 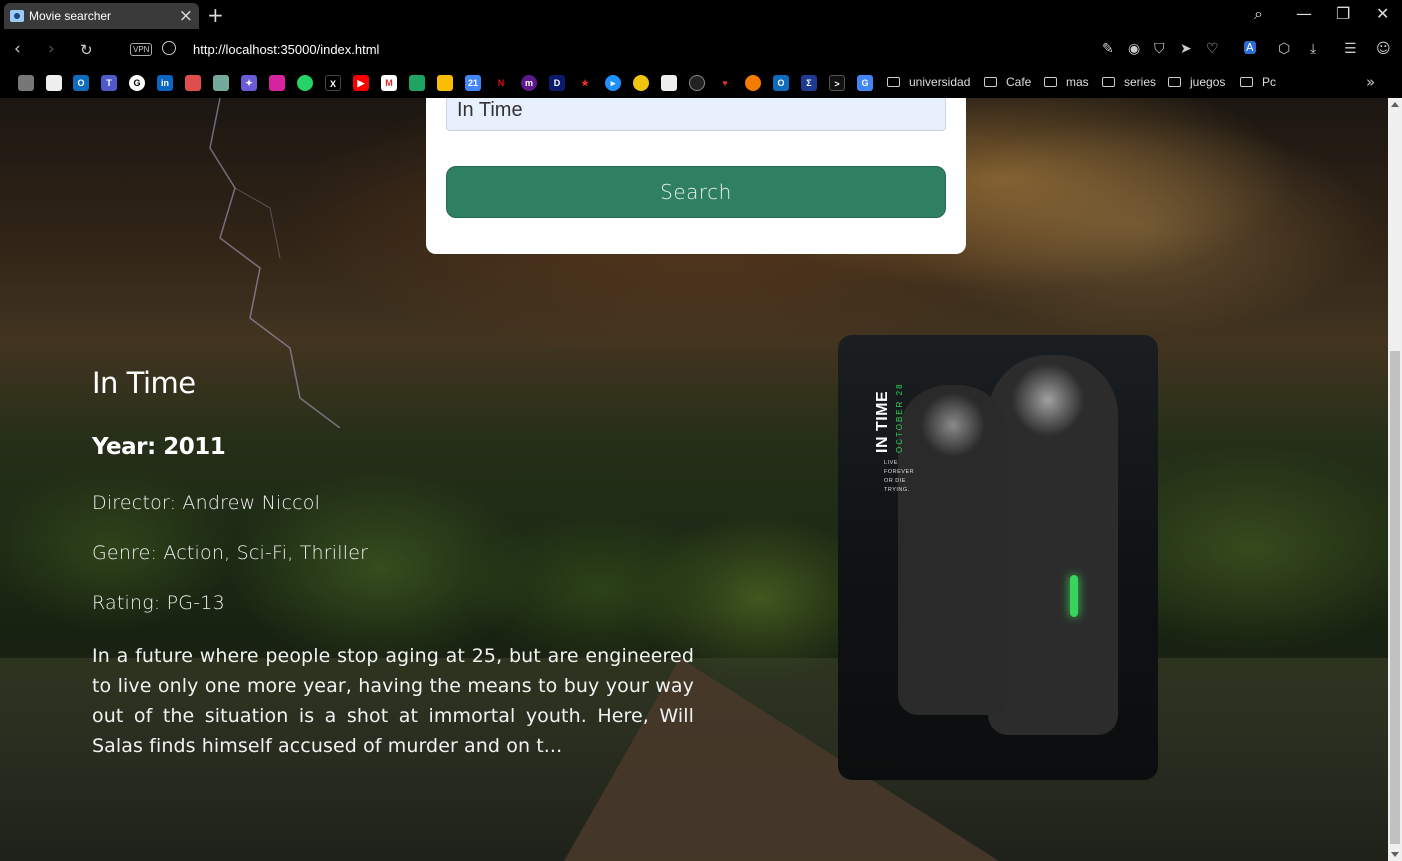 What do you see at coordinates (701, 16) in the screenshot?
I see `tab-bar: Movie searcher × + ⌕ — ❐ ✕` at bounding box center [701, 16].